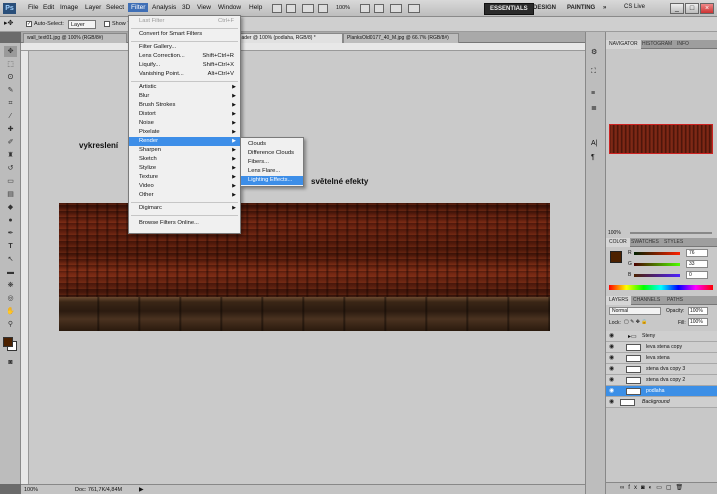 This screenshot has height=494, width=717. What do you see at coordinates (10, 311) in the screenshot?
I see `hand-tool-icon: ✋` at bounding box center [10, 311].